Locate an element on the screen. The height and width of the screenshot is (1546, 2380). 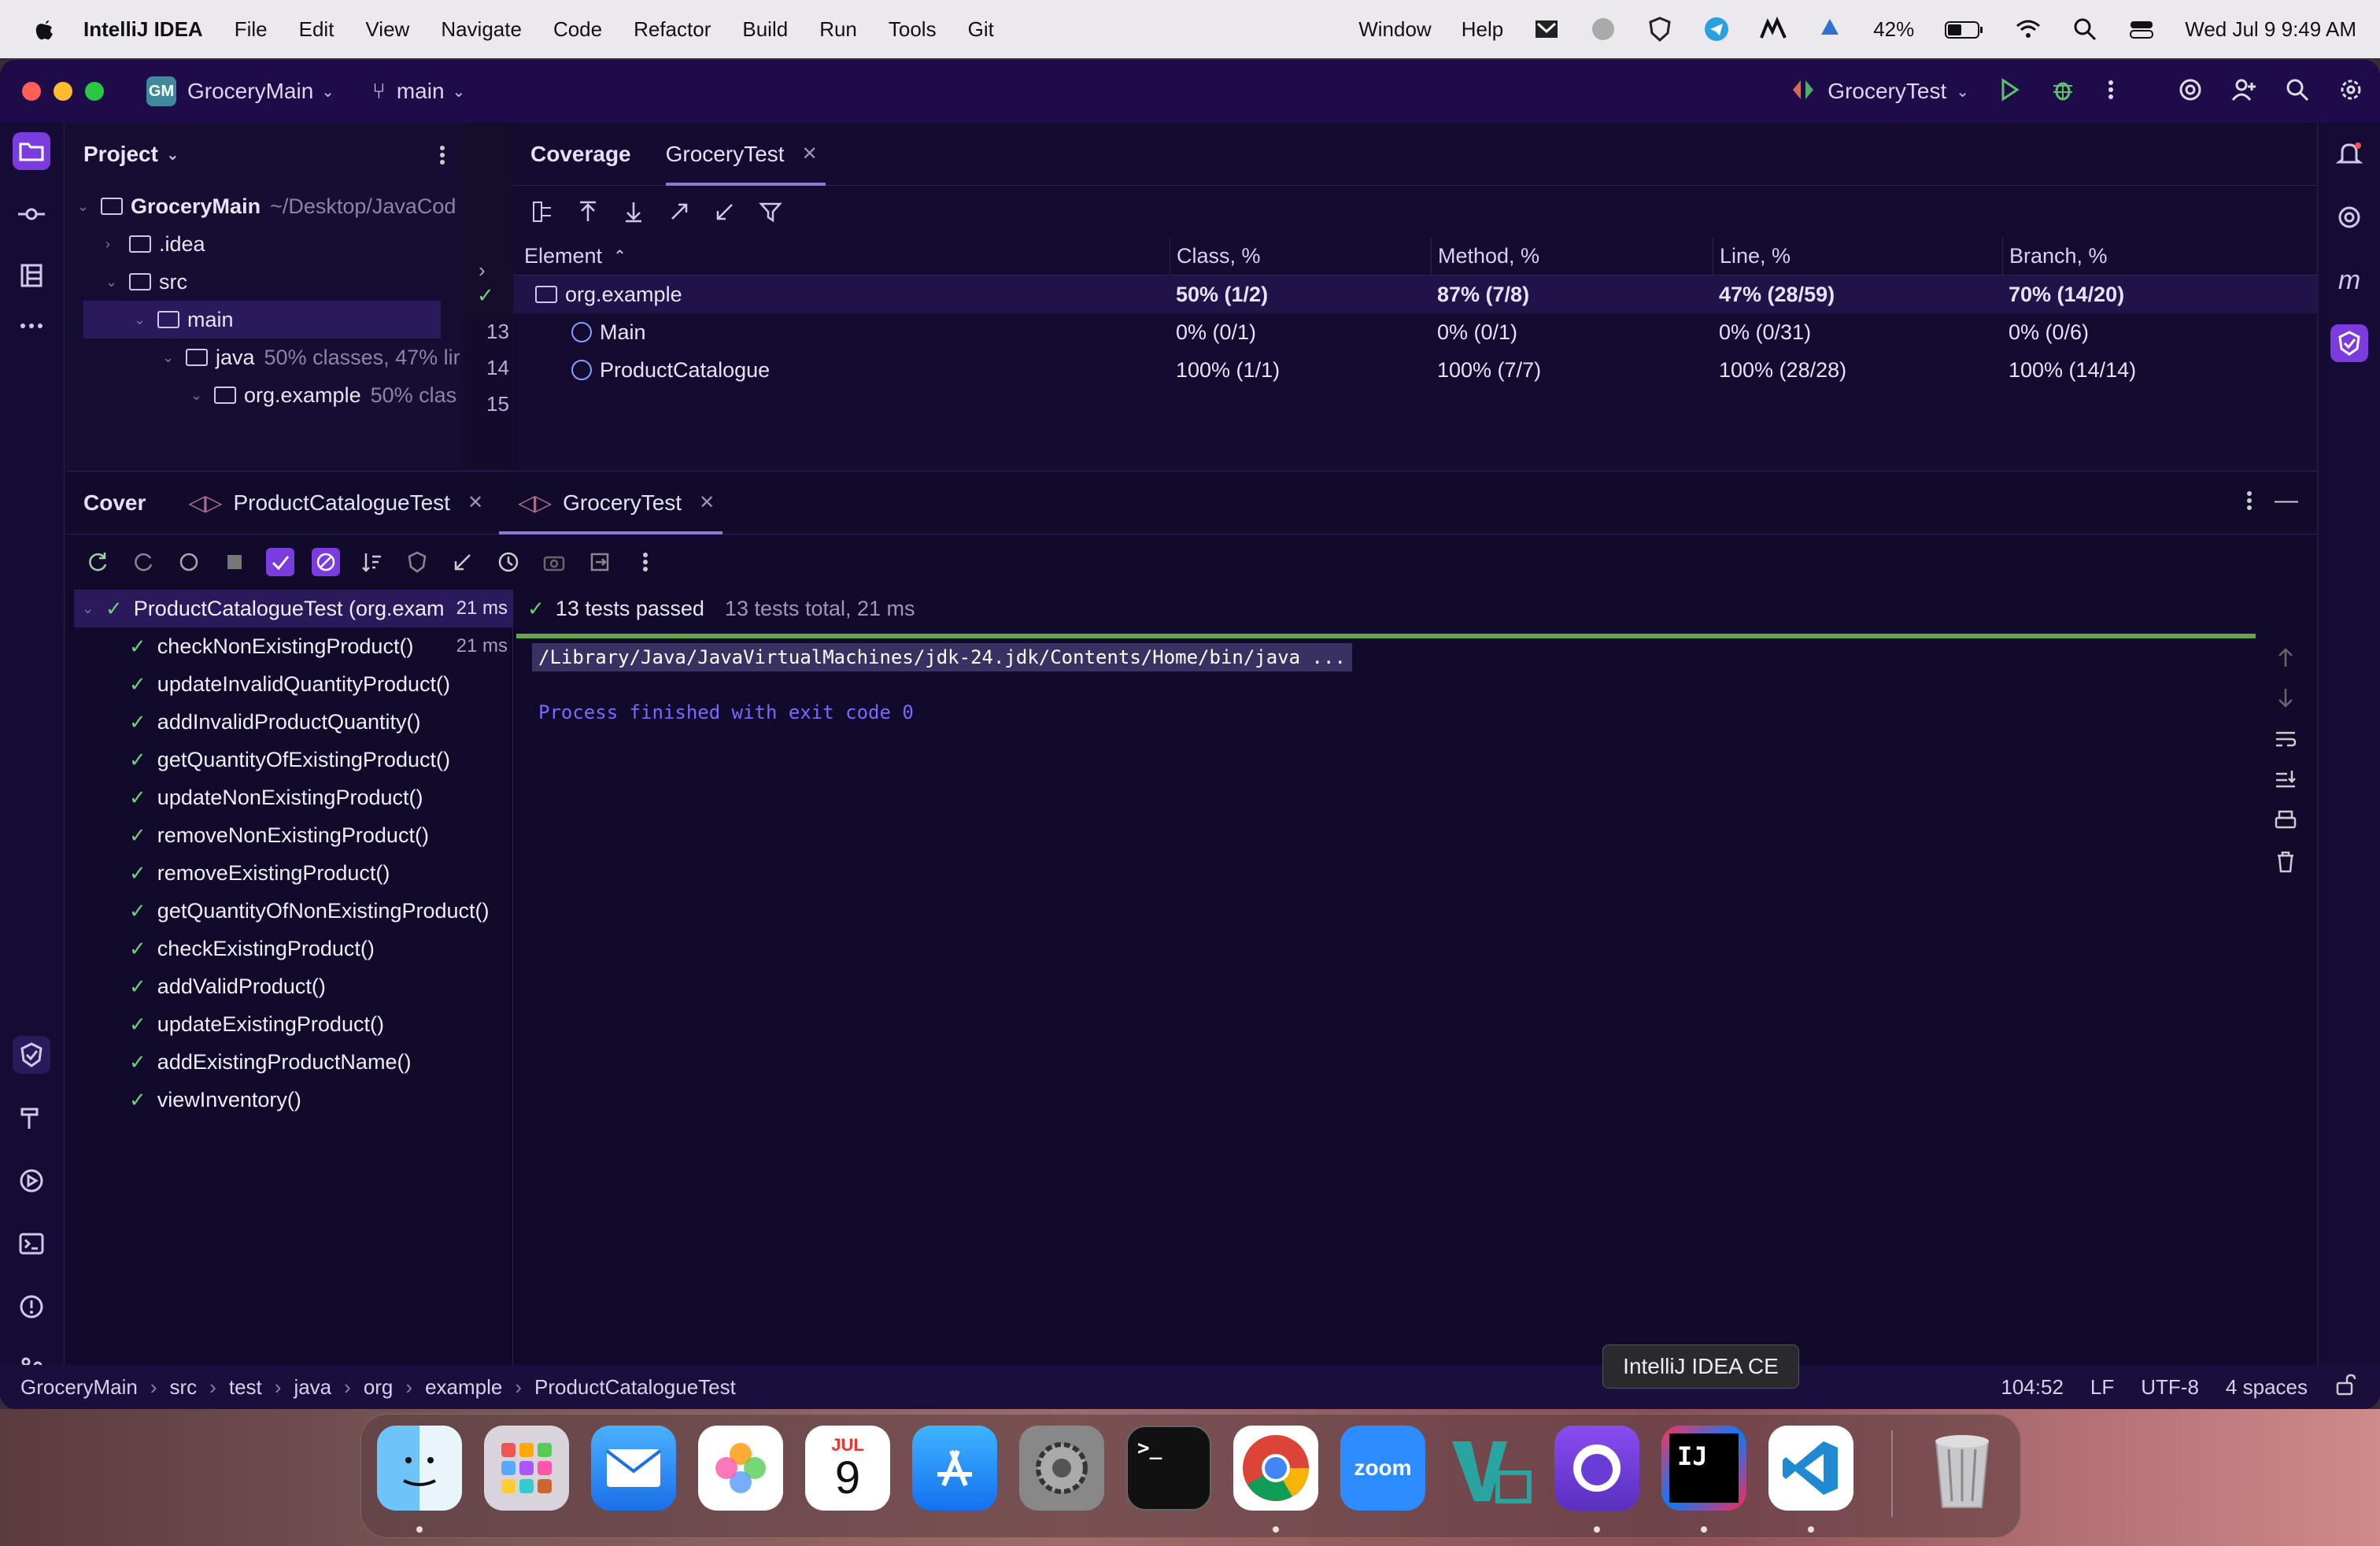
caret-position: 104:52 is located at coordinates (2033, 1387).